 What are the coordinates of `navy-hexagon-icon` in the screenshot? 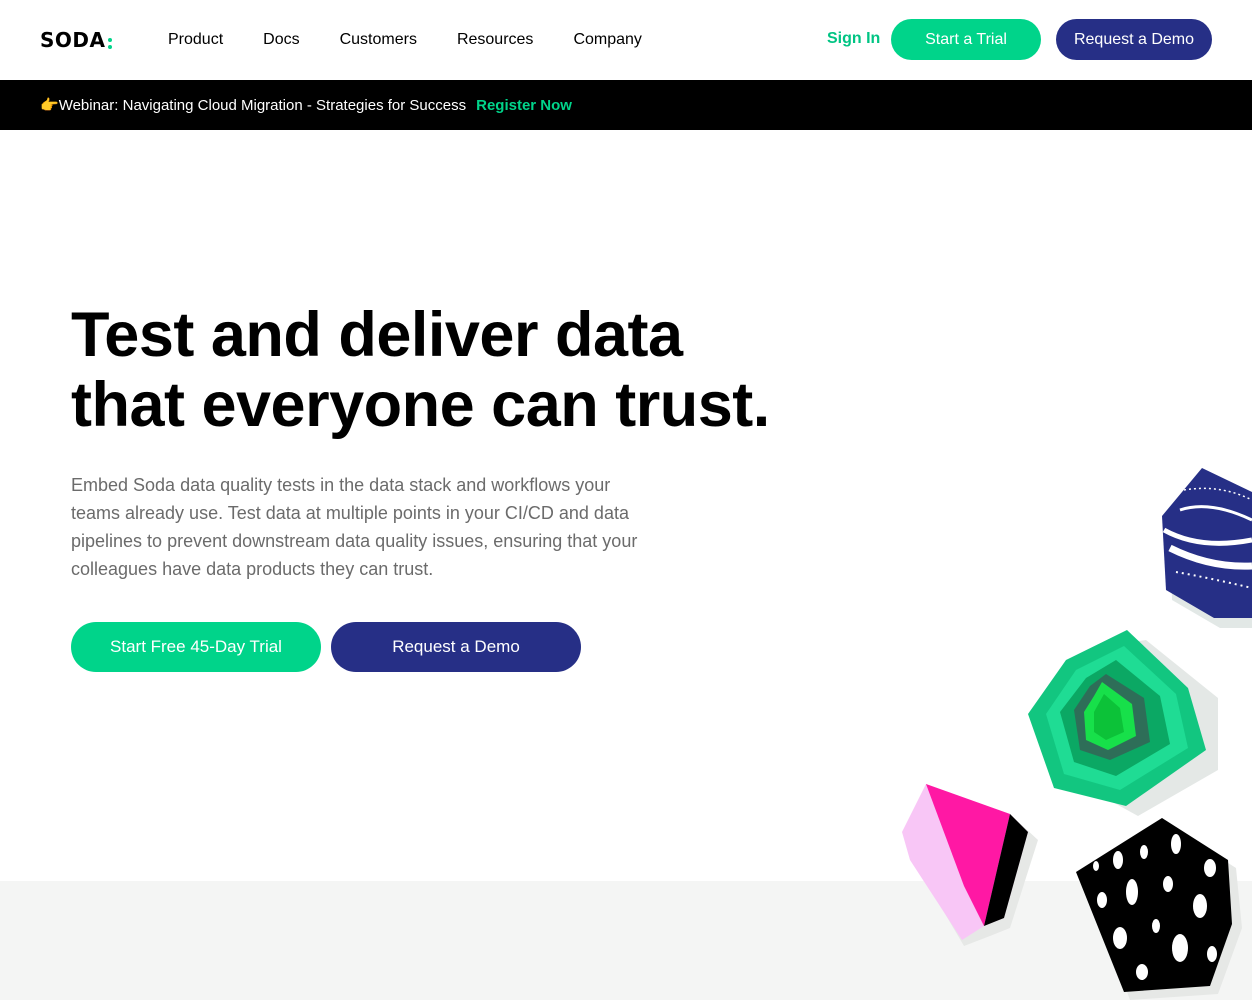 It's located at (1207, 543).